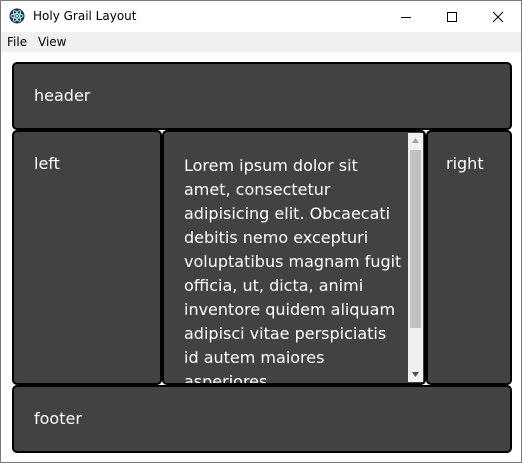  I want to click on maximize-button, so click(452, 16).